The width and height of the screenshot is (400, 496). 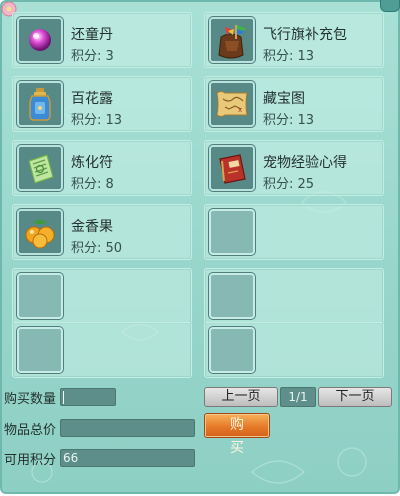 I want to click on item-name: 炼化符, so click(x=92, y=163).